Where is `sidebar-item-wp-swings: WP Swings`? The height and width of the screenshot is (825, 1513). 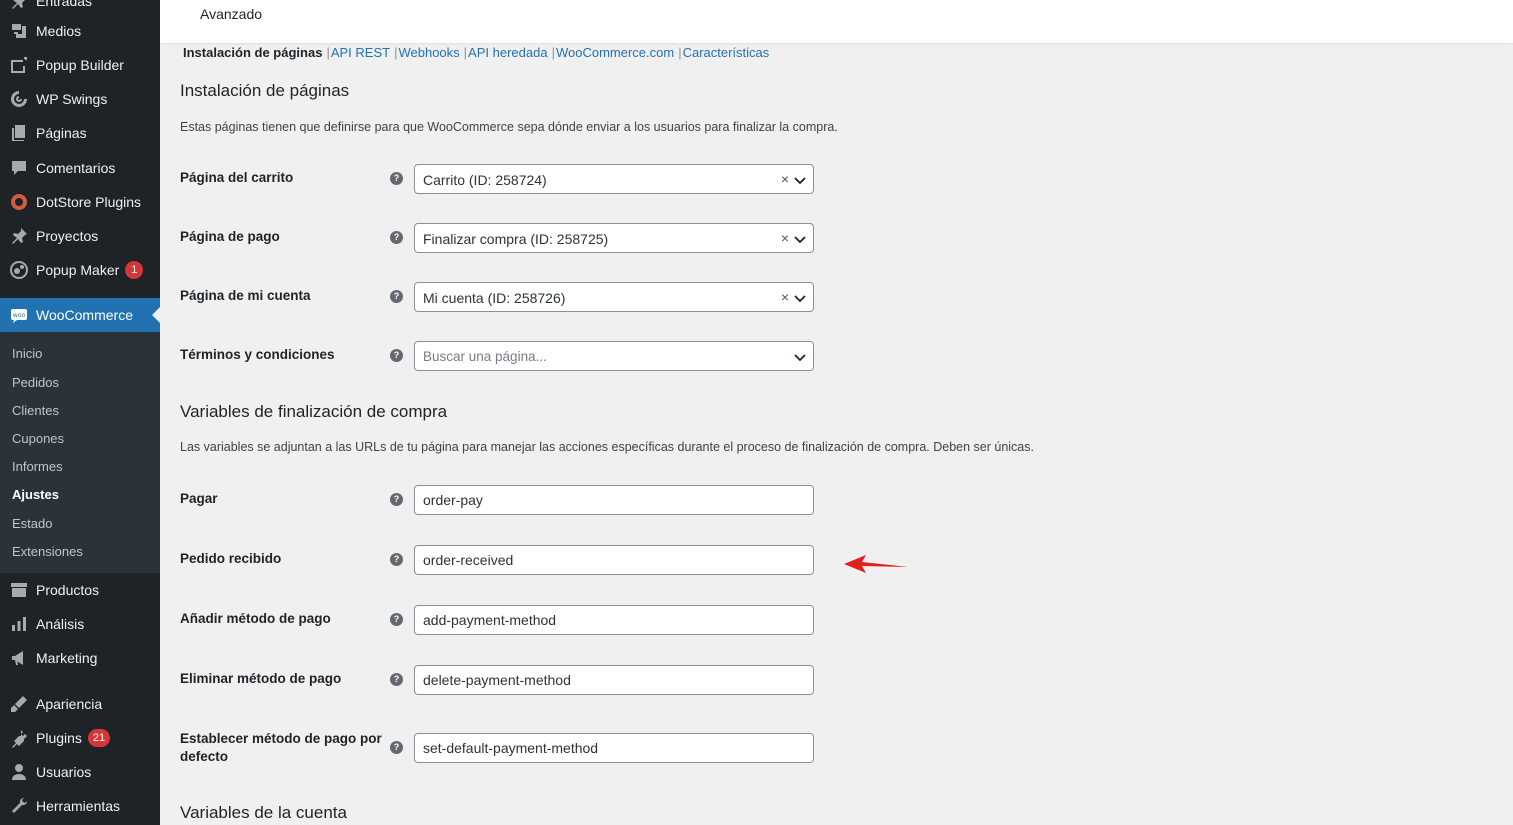 sidebar-item-wp-swings: WP Swings is located at coordinates (80, 99).